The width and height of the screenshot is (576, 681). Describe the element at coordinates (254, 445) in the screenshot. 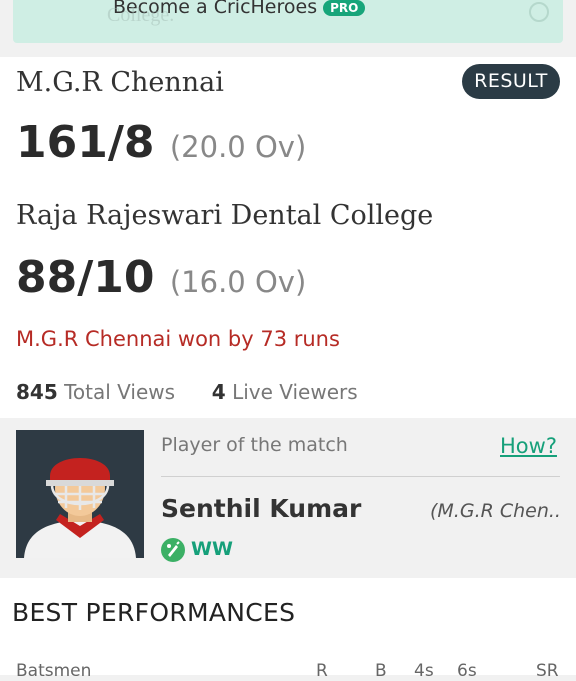

I see `potm-label: Player of the match` at that location.